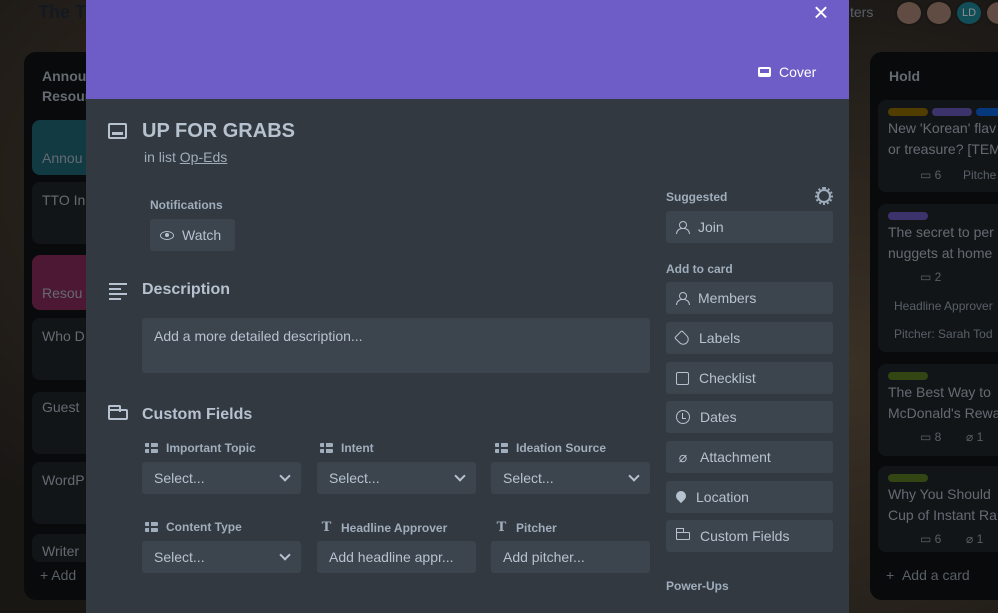  Describe the element at coordinates (467, 49) in the screenshot. I see `card-cover: × Cover` at that location.